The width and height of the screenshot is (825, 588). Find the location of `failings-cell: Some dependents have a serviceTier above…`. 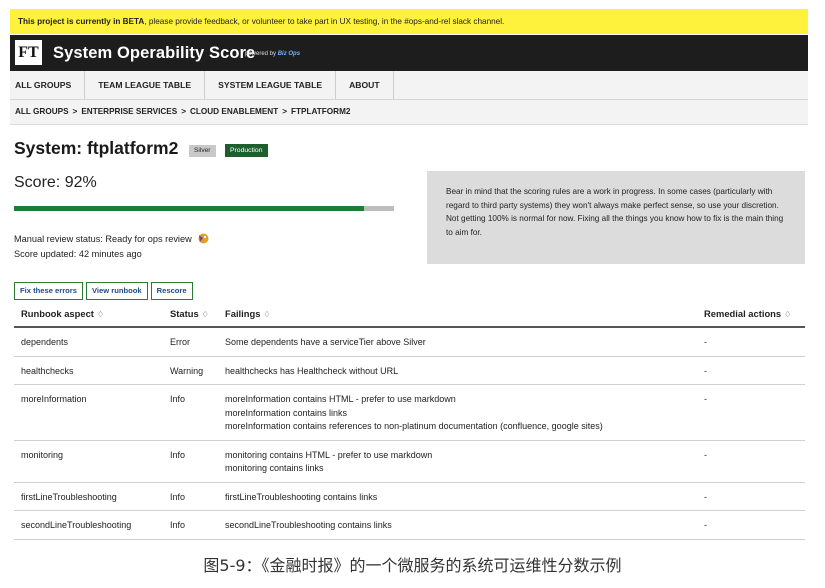

failings-cell: Some dependents have a serviceTier above… is located at coordinates (458, 342).